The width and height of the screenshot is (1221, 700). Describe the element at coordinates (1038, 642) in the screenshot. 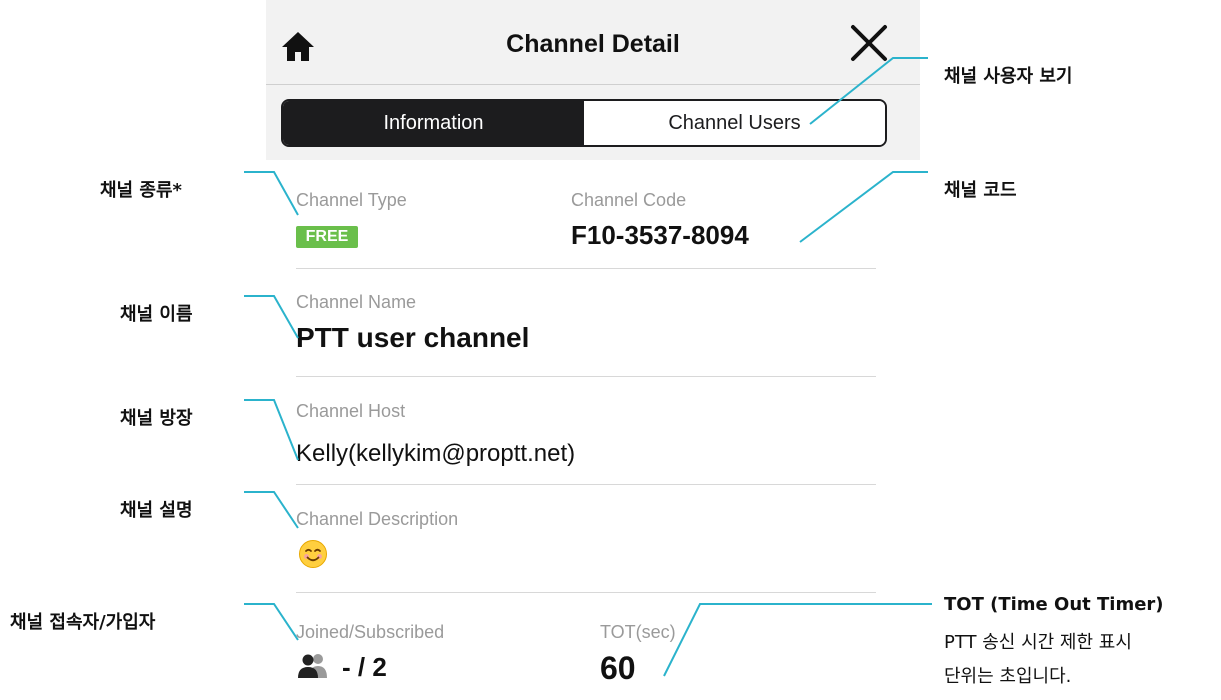

I see `annotation-tot-note-1: PTT 송신 시간 제한 표시` at that location.